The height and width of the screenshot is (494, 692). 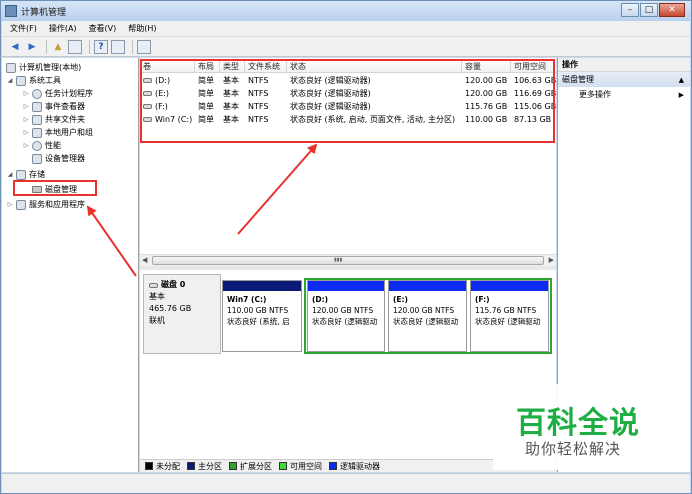 I want to click on minimize-button: –, so click(x=630, y=10).